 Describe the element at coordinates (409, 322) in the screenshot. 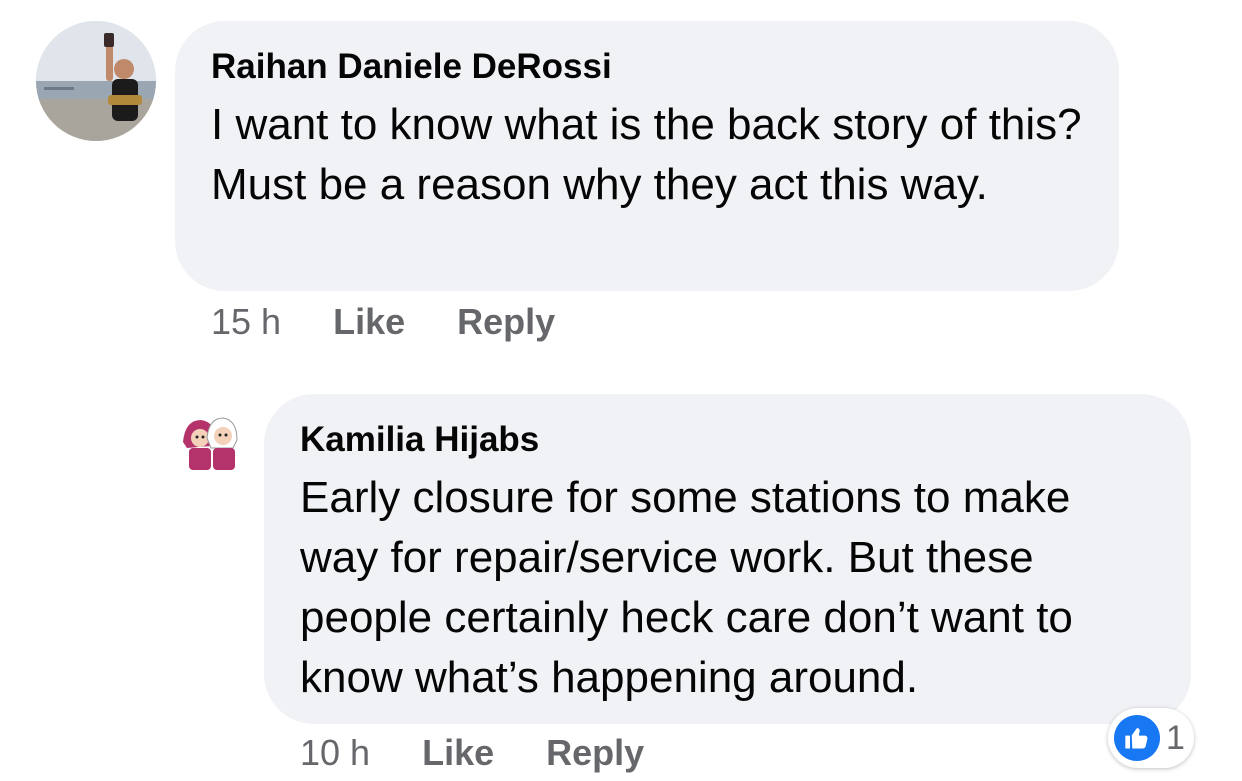

I see `comment-actions: 15 h Like Reply` at that location.